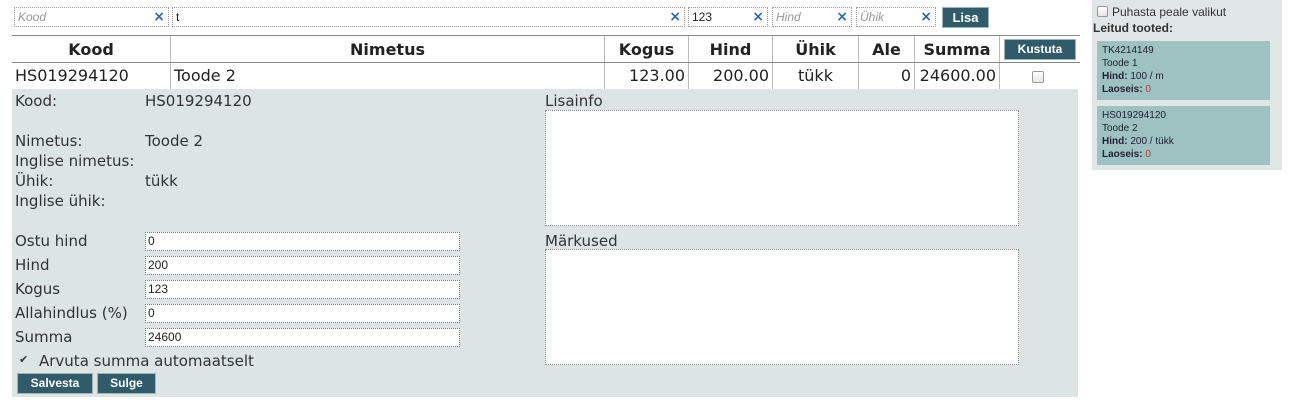 This screenshot has height=400, width=1296. What do you see at coordinates (1040, 49) in the screenshot?
I see `delete-button: Kustuta` at bounding box center [1040, 49].